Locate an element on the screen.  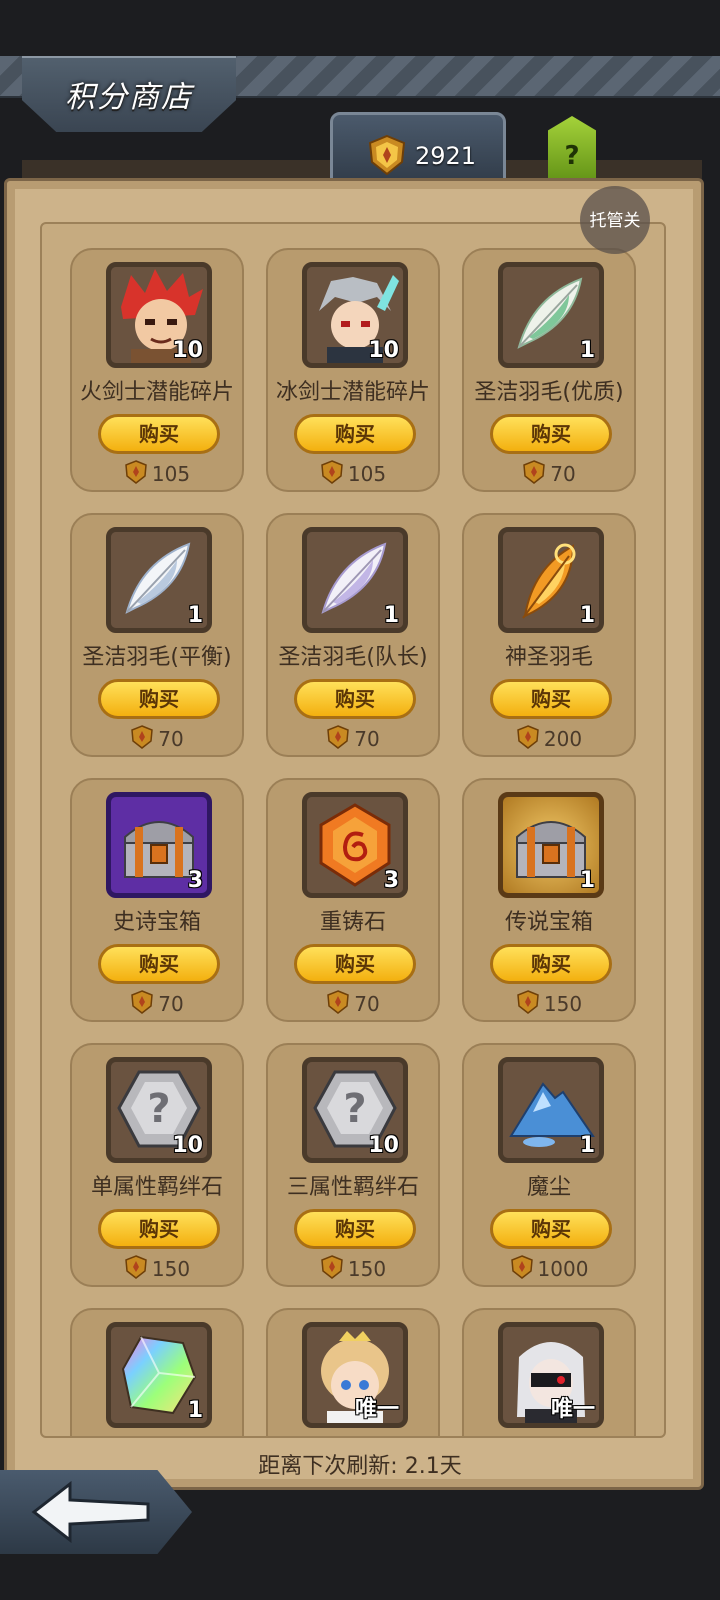
item-price: 1000 is located at coordinates (549, 1268).